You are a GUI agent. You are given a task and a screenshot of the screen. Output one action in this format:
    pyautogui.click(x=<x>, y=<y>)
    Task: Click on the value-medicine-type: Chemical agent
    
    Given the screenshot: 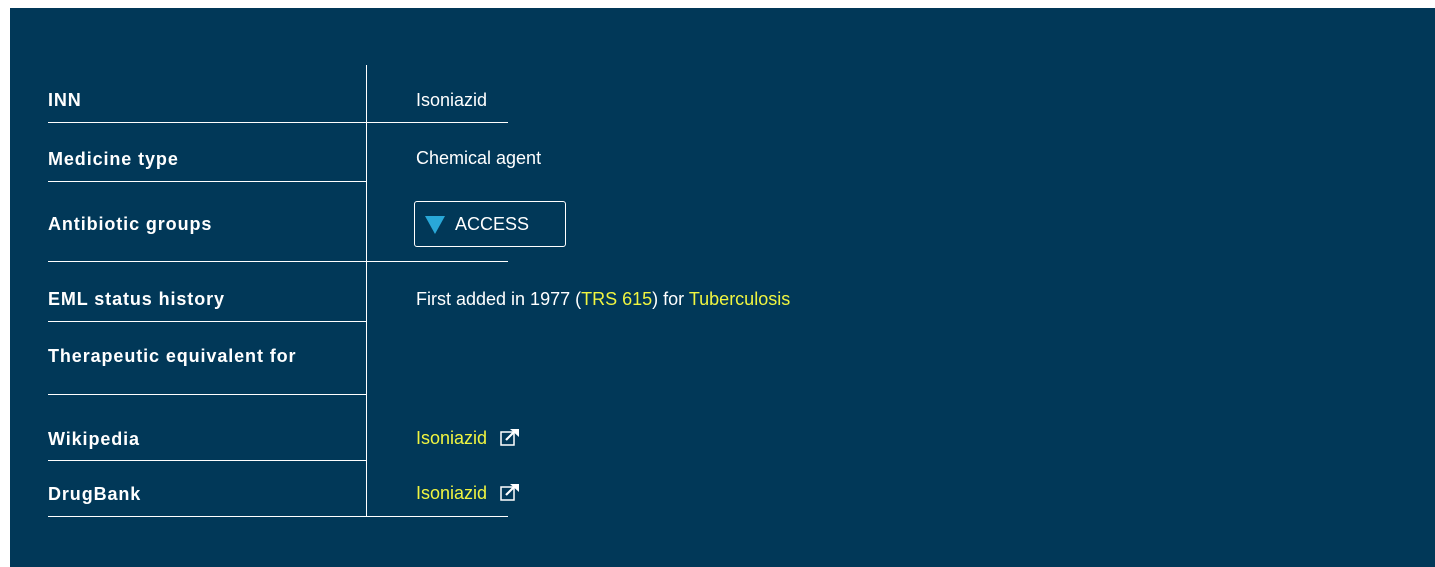 What is the action you would take?
    pyautogui.click(x=479, y=158)
    